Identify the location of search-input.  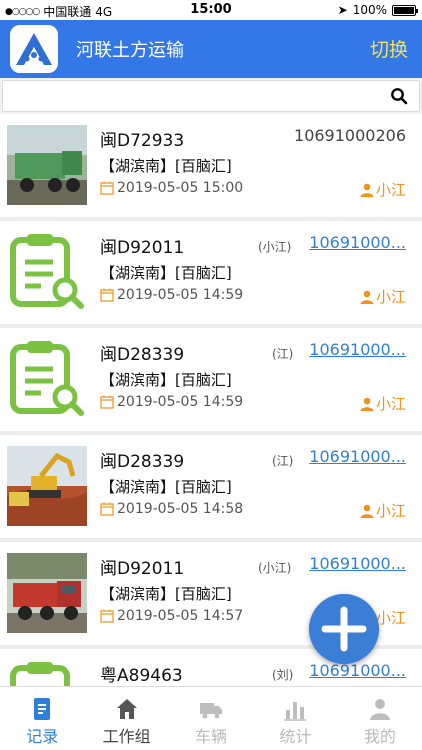
(211, 96).